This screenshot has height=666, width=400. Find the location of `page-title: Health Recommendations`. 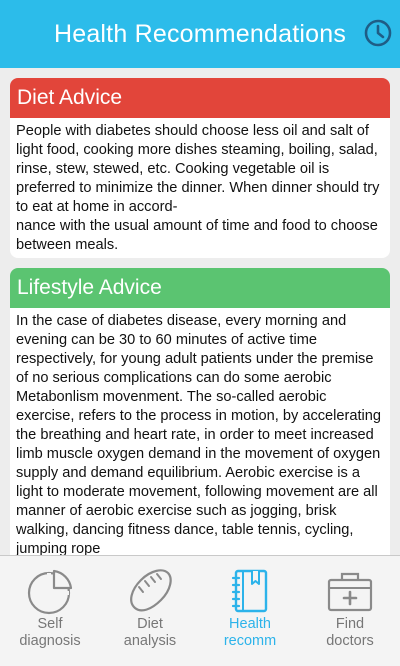

page-title: Health Recommendations is located at coordinates (200, 34).